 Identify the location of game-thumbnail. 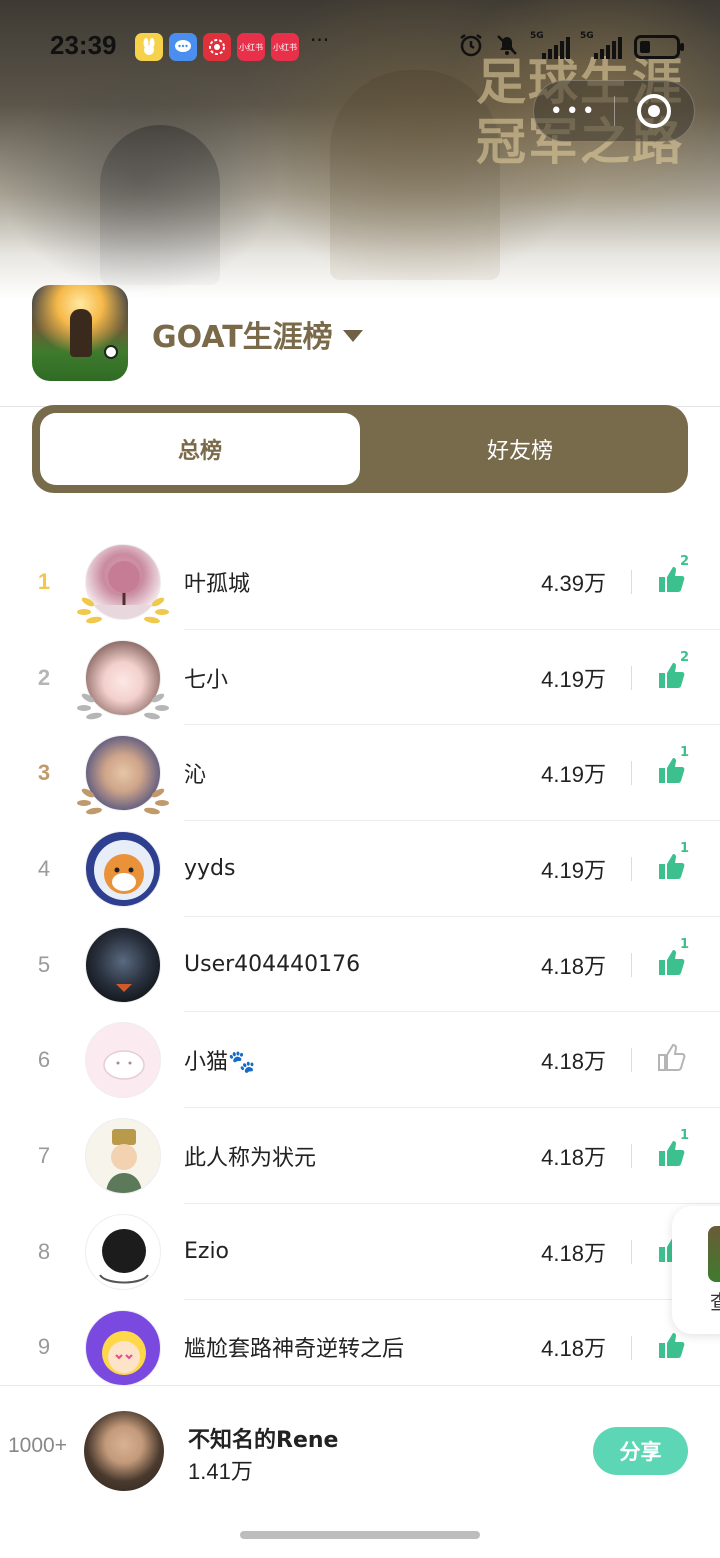
(714, 1254).